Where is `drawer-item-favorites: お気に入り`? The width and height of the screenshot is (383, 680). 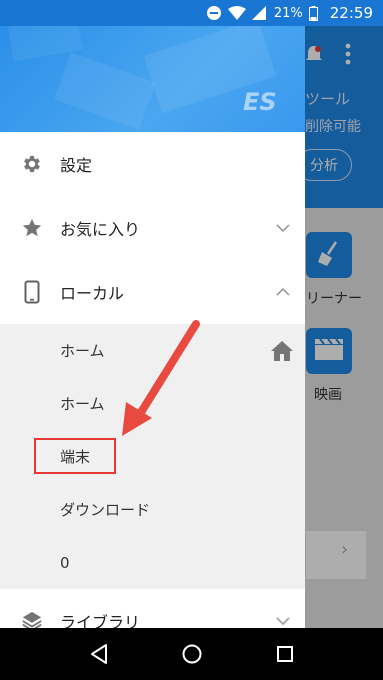
drawer-item-favorites: お気に入り is located at coordinates (152, 228).